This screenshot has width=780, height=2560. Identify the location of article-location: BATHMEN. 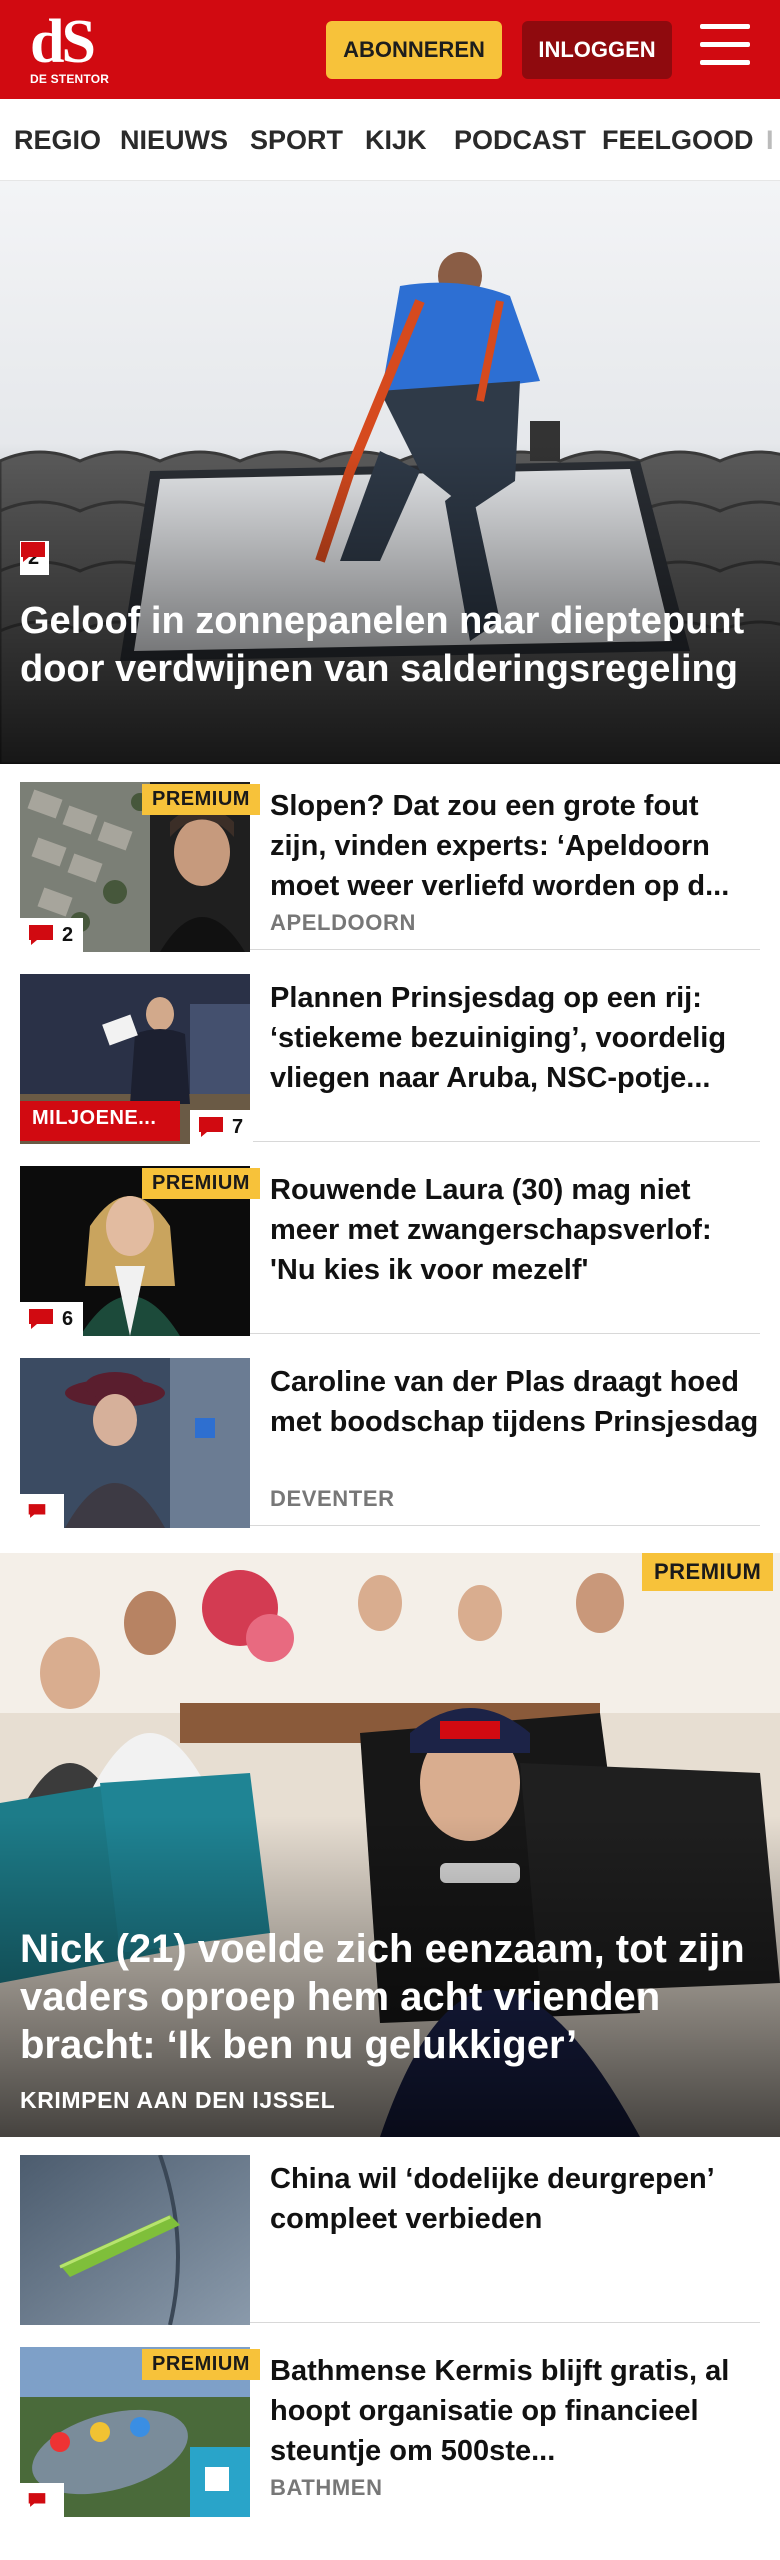
(326, 2487).